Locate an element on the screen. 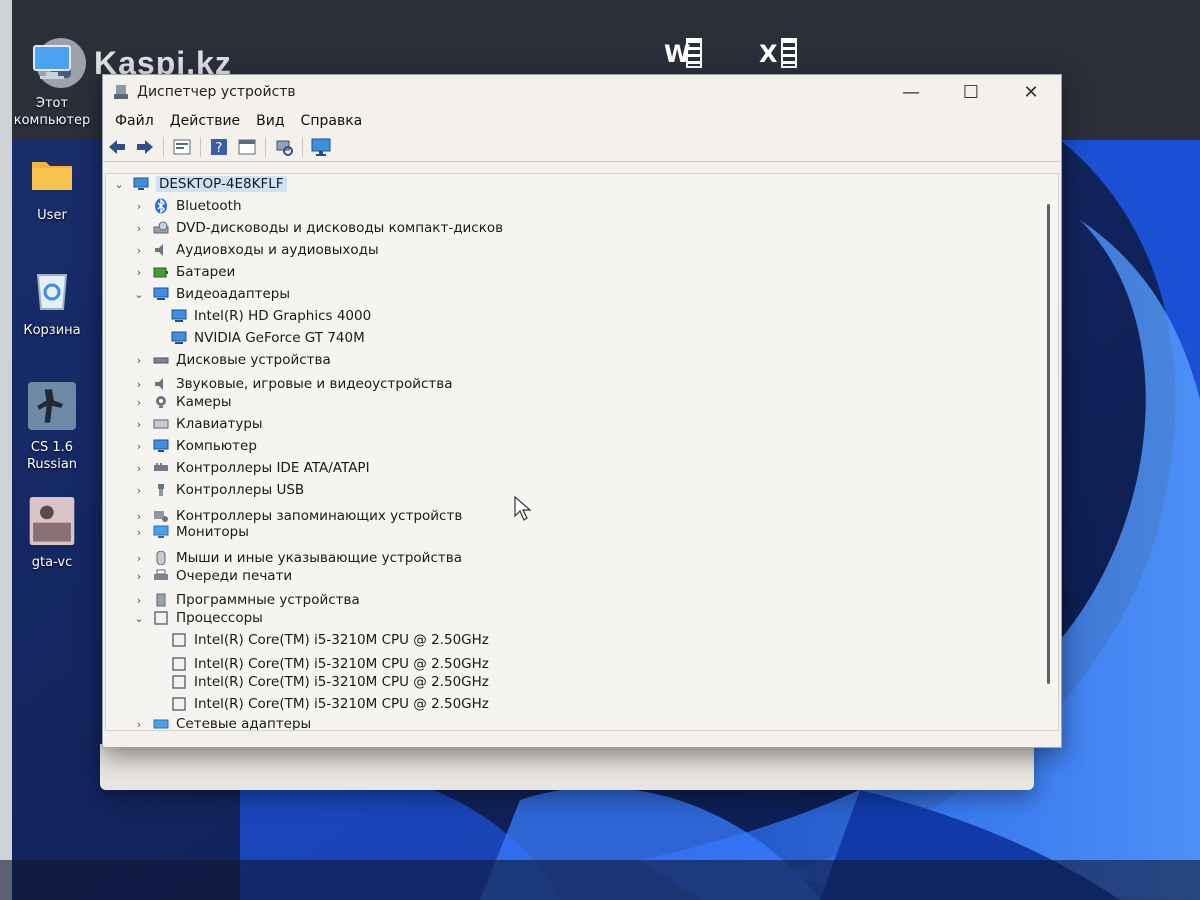  usb-icon is located at coordinates (161, 490).